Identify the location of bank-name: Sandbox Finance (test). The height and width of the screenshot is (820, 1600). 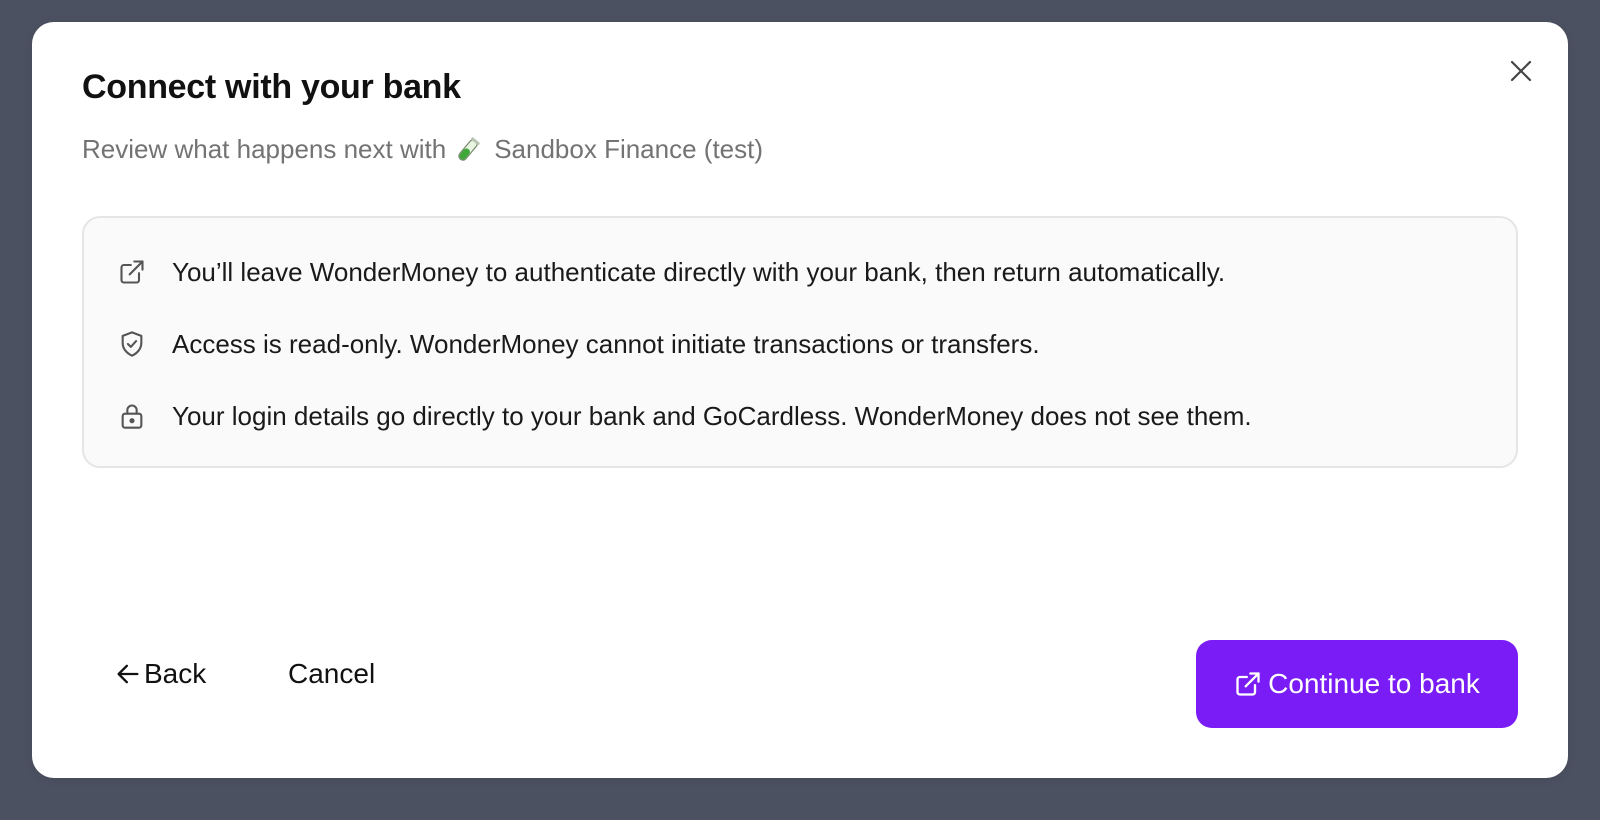
(629, 149).